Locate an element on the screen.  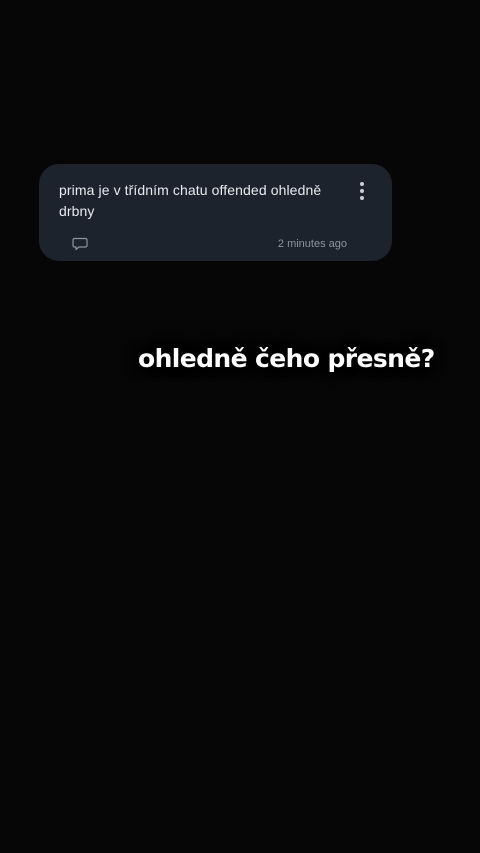
caption-text: ohledně čeho přesně? is located at coordinates (286, 358).